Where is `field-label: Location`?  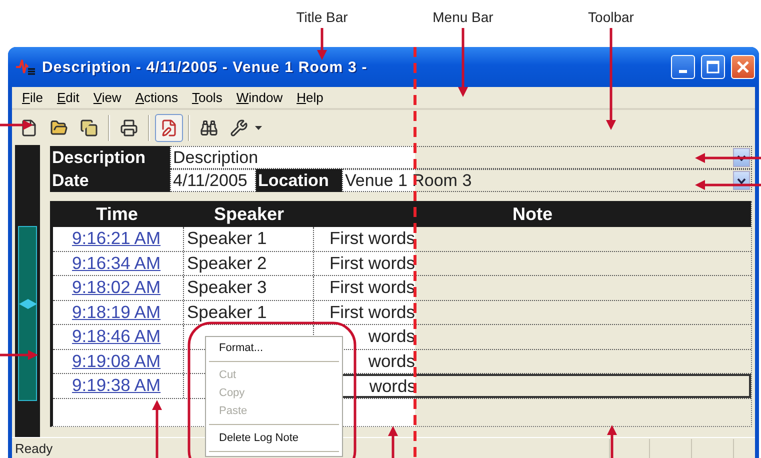
field-label: Location is located at coordinates (299, 180).